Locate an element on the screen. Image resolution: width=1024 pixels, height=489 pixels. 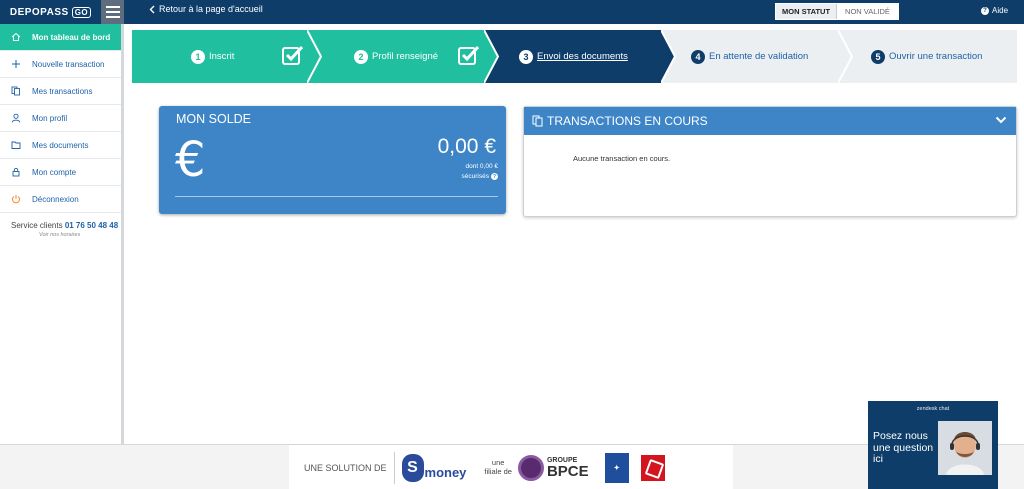
sidebar-item-transactions: Mes transactions is located at coordinates (60, 91).